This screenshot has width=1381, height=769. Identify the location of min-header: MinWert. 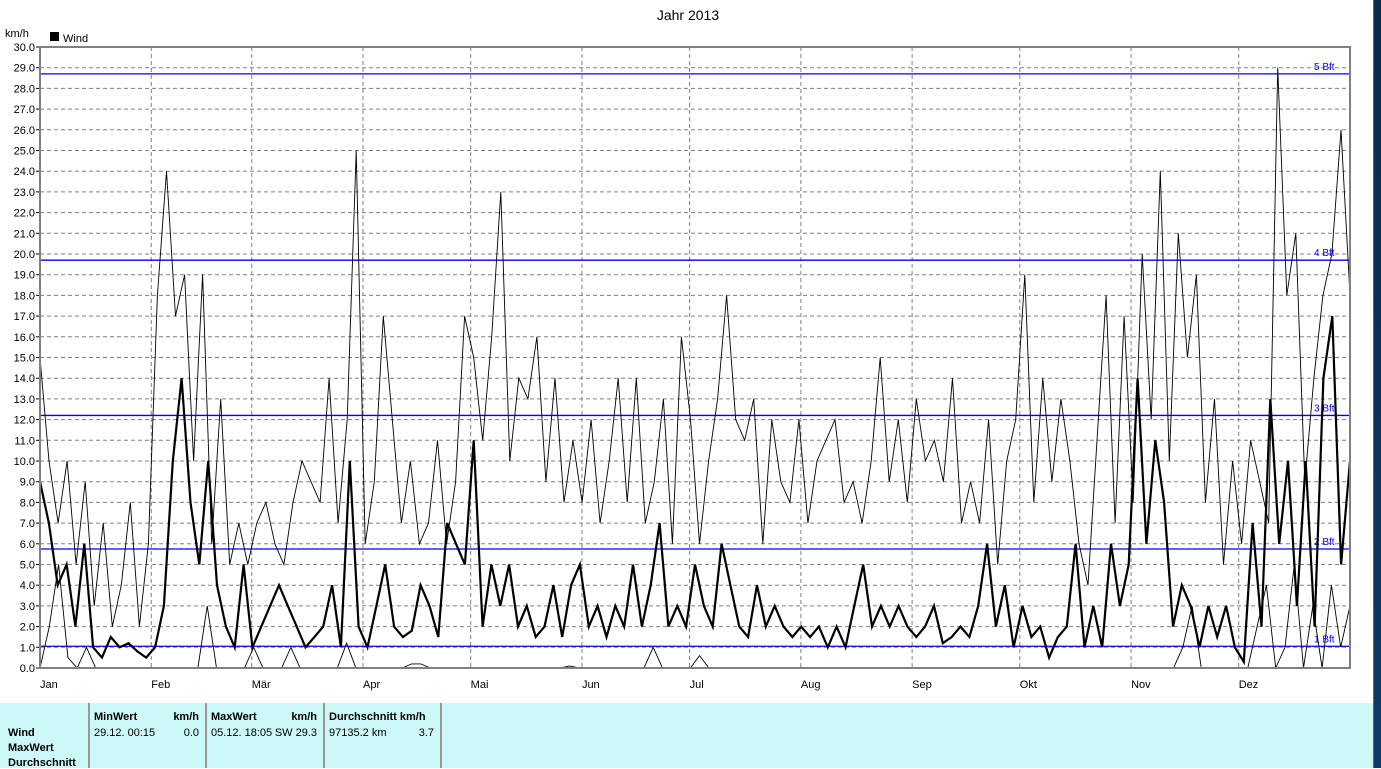
(116, 717).